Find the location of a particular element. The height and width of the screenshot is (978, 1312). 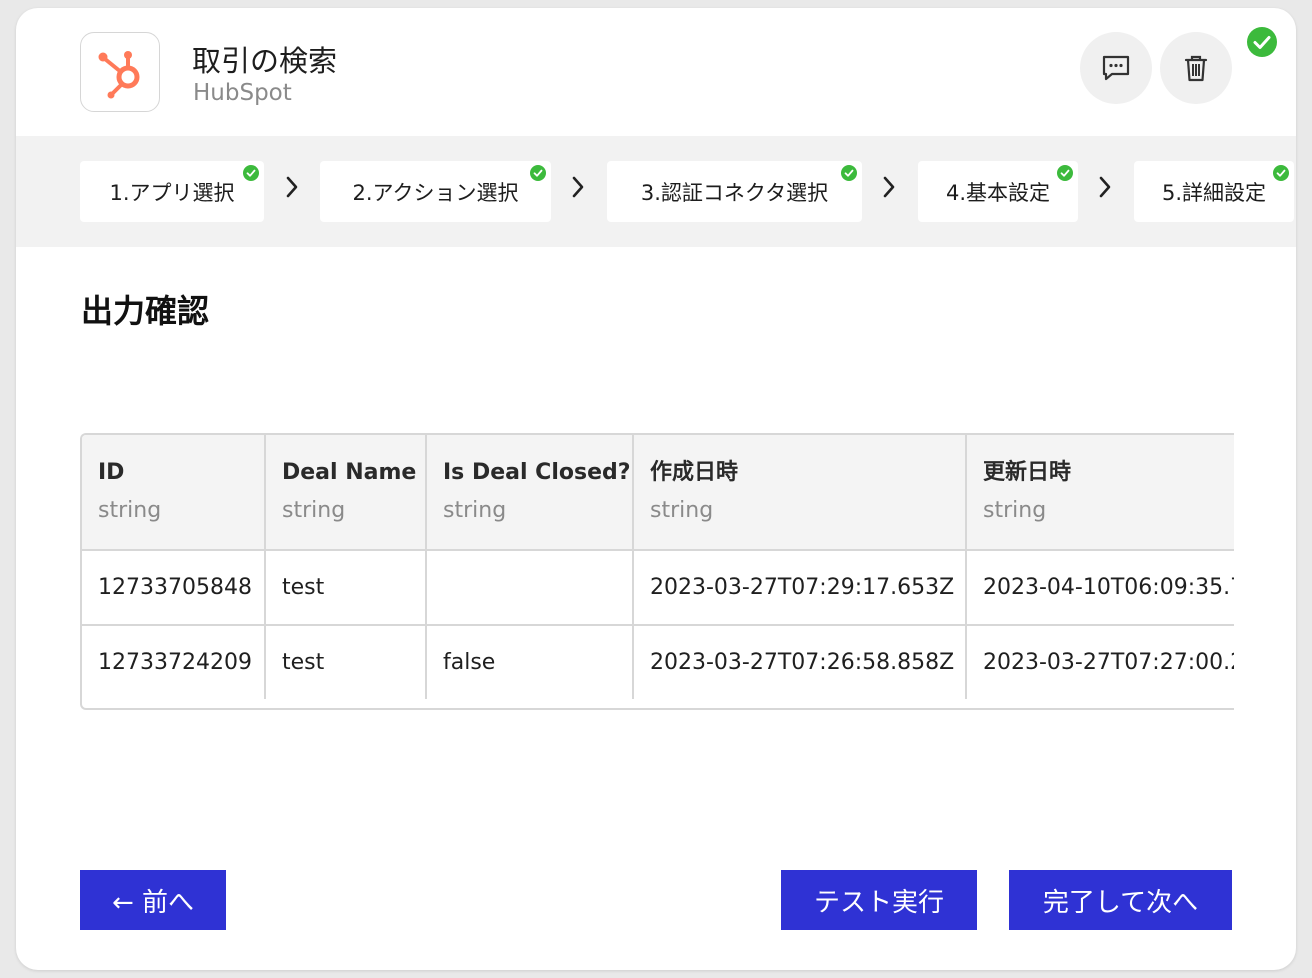

hubspot-logo-icon is located at coordinates (120, 72).